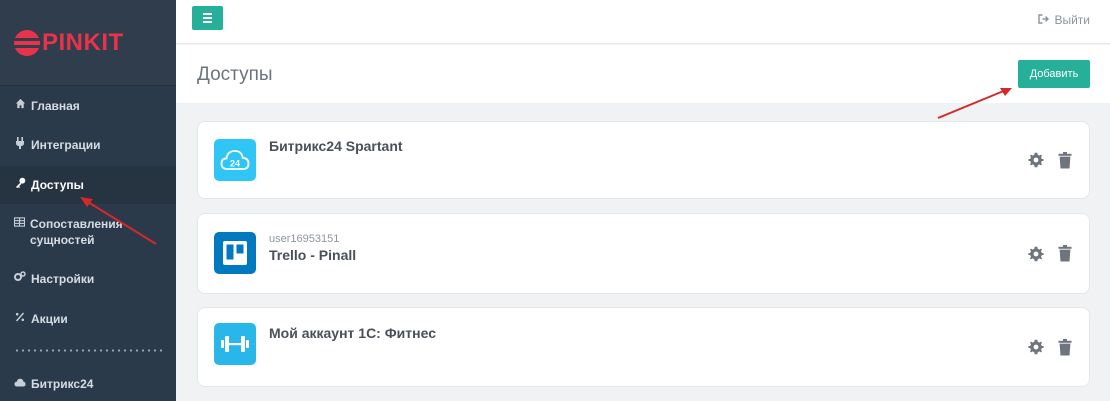 The width and height of the screenshot is (1110, 401). What do you see at coordinates (55, 106) in the screenshot?
I see `sidebar-item-label: Главная` at bounding box center [55, 106].